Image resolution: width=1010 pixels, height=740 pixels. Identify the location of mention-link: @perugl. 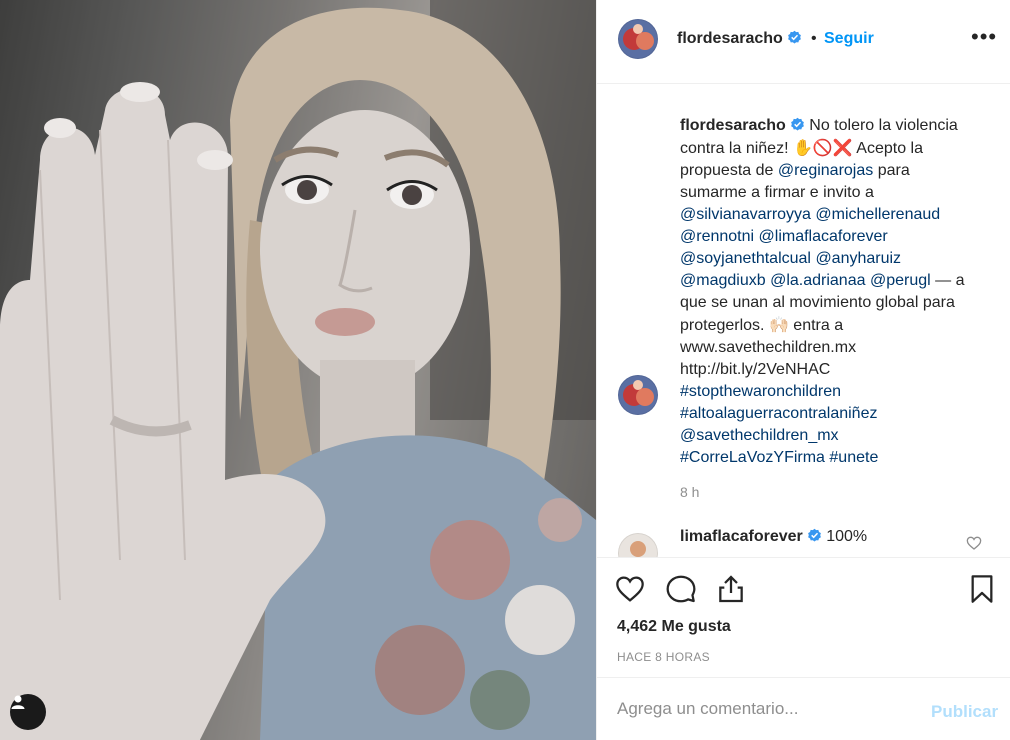
(900, 280).